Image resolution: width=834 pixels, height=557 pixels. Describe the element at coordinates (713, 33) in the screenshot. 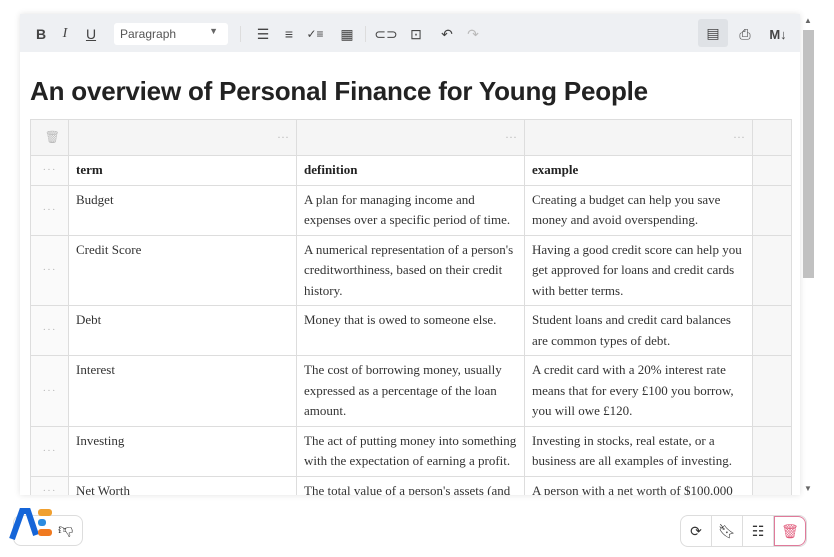

I see `preview-icon: ▤` at that location.